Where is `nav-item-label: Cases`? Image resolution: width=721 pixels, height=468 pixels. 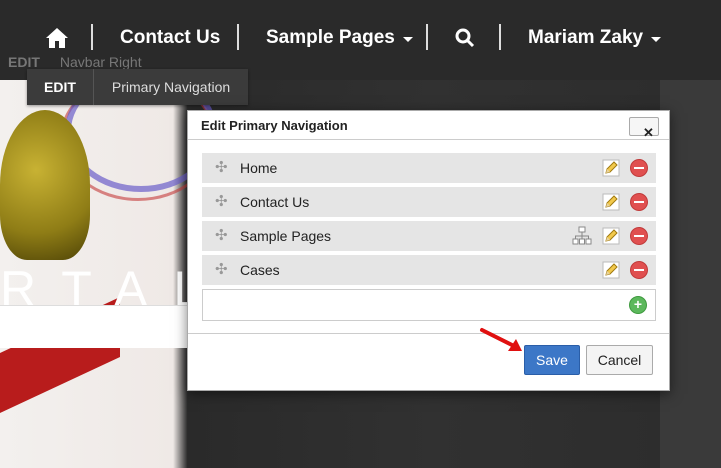
nav-item-label: Cases is located at coordinates (260, 270).